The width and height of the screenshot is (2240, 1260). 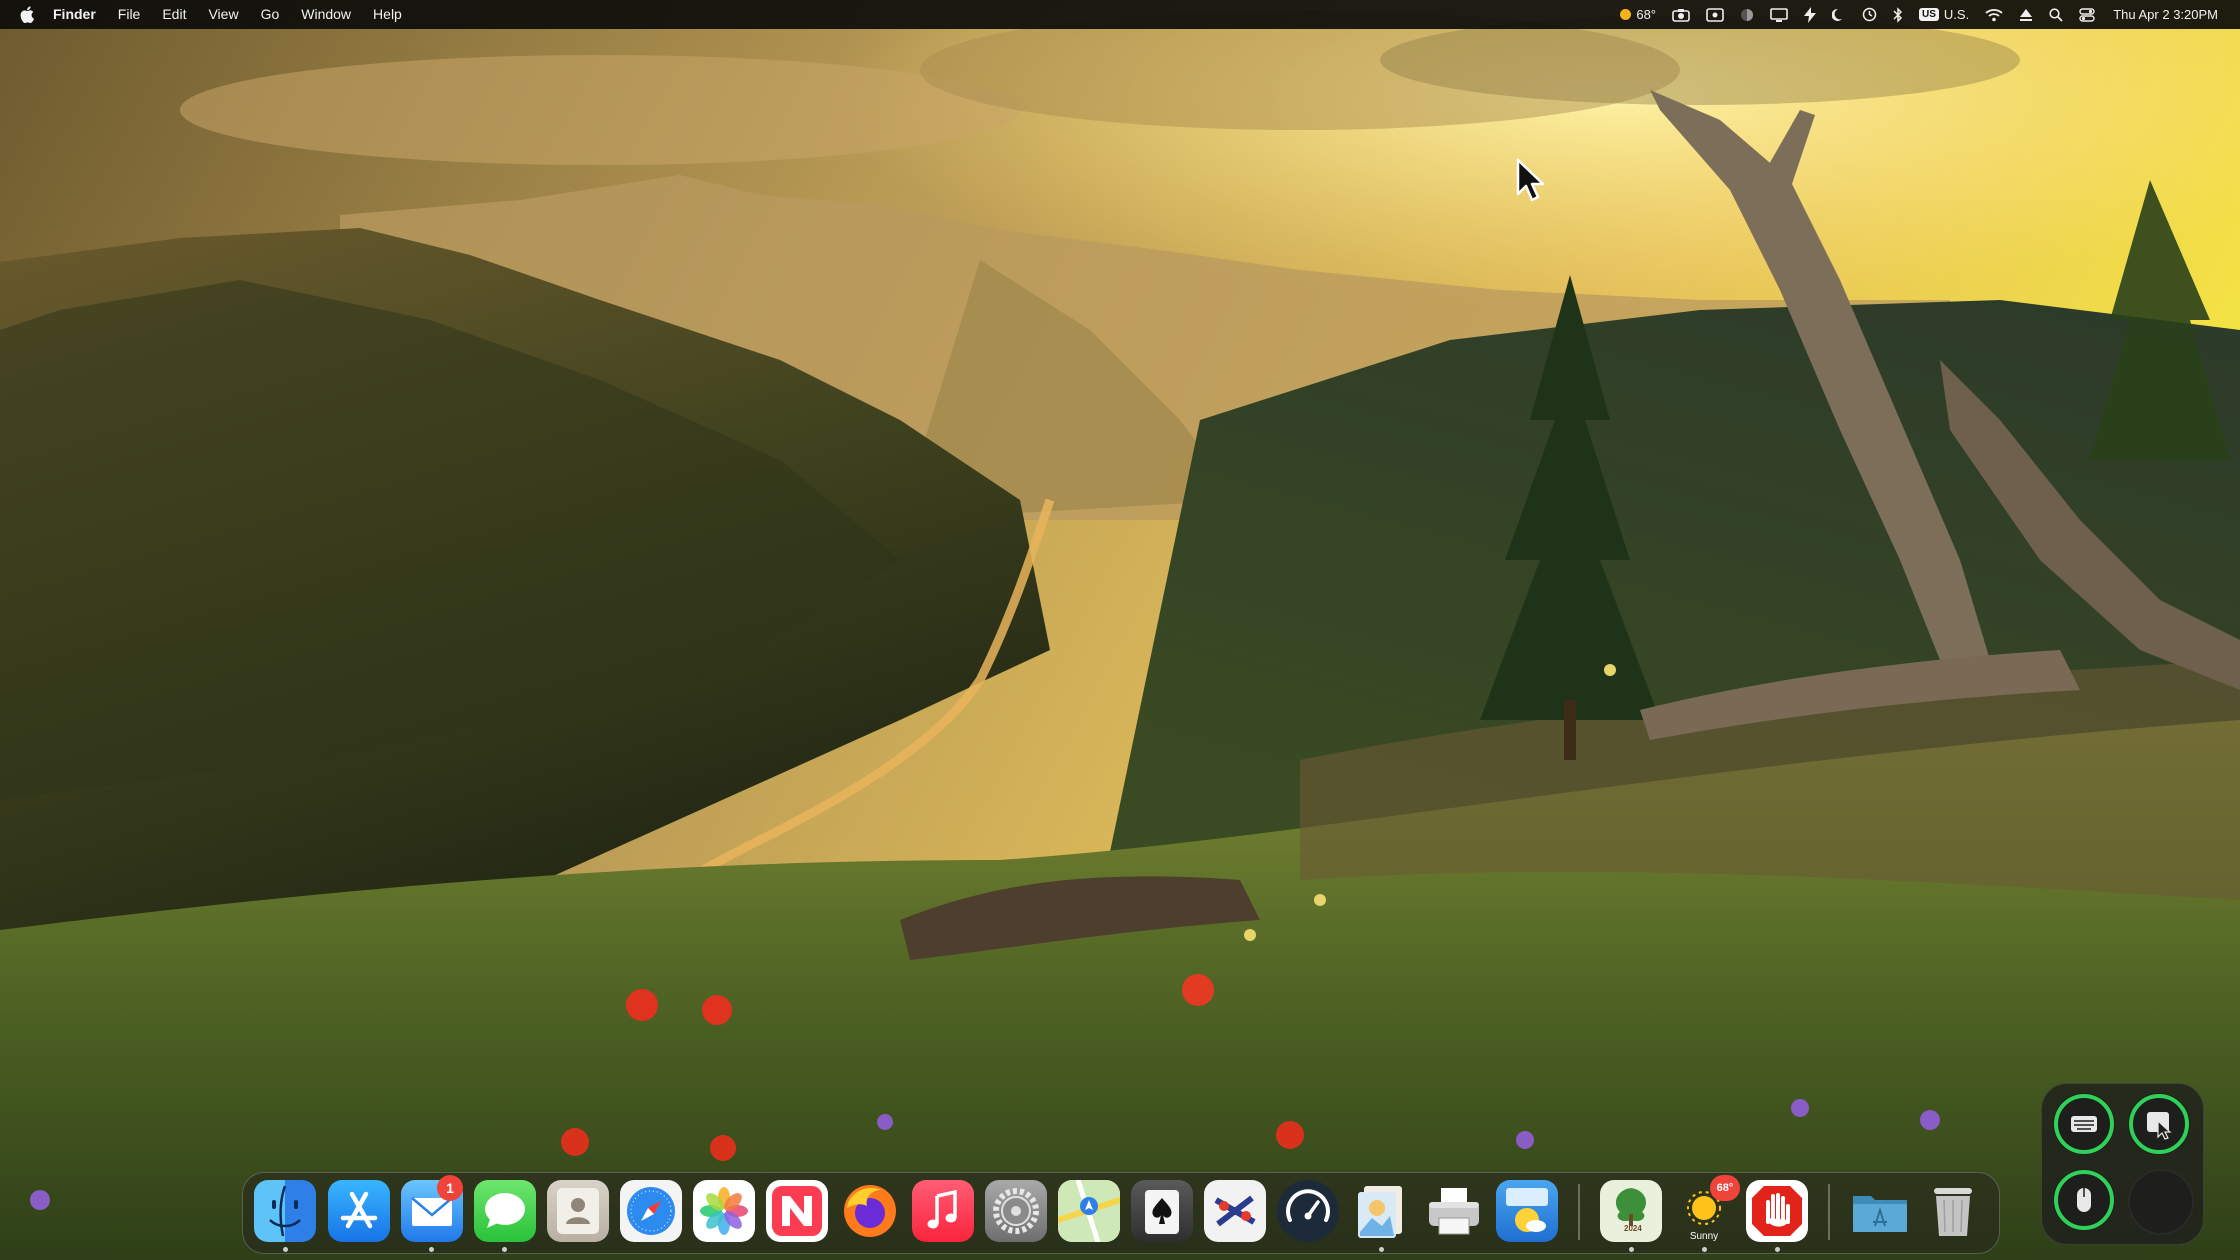 I want to click on input-source-label: U.S., so click(x=1956, y=14).